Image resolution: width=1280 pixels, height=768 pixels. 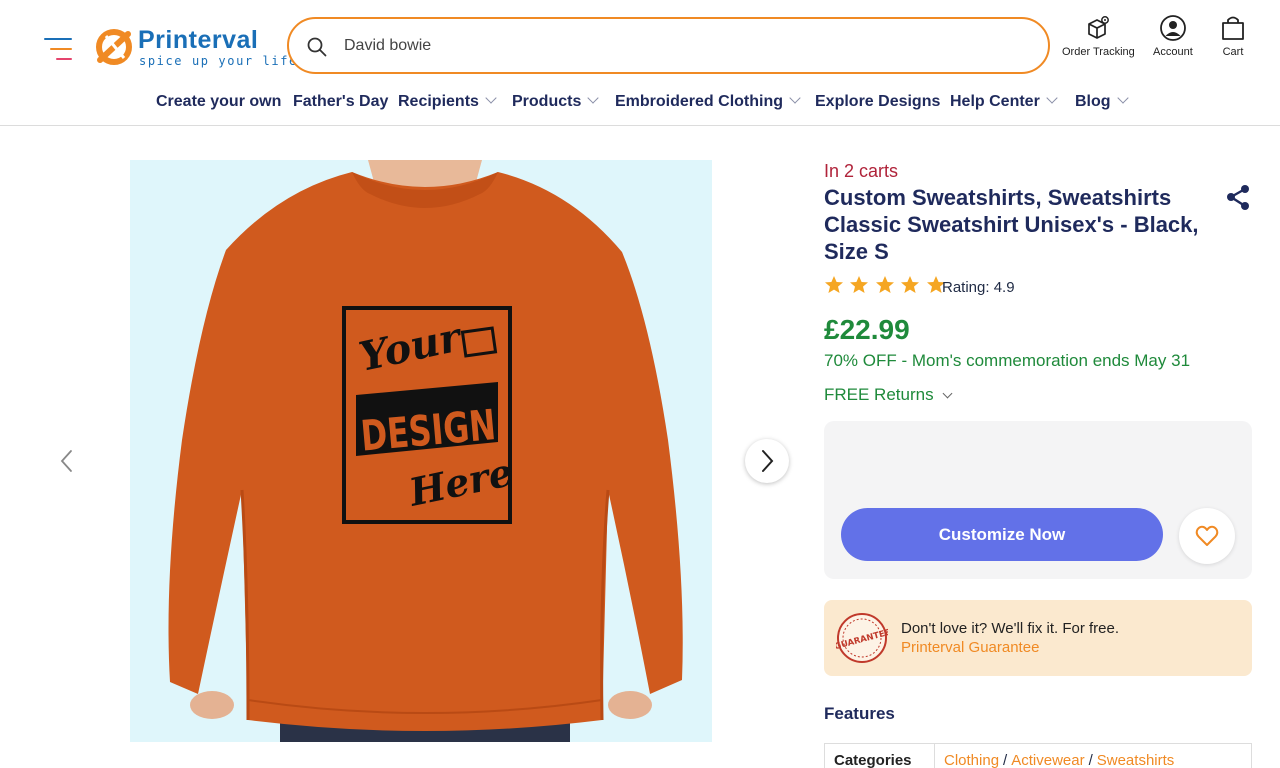 What do you see at coordinates (1136, 760) in the screenshot?
I see `category-link-sweatshirts: Sweatshirts` at bounding box center [1136, 760].